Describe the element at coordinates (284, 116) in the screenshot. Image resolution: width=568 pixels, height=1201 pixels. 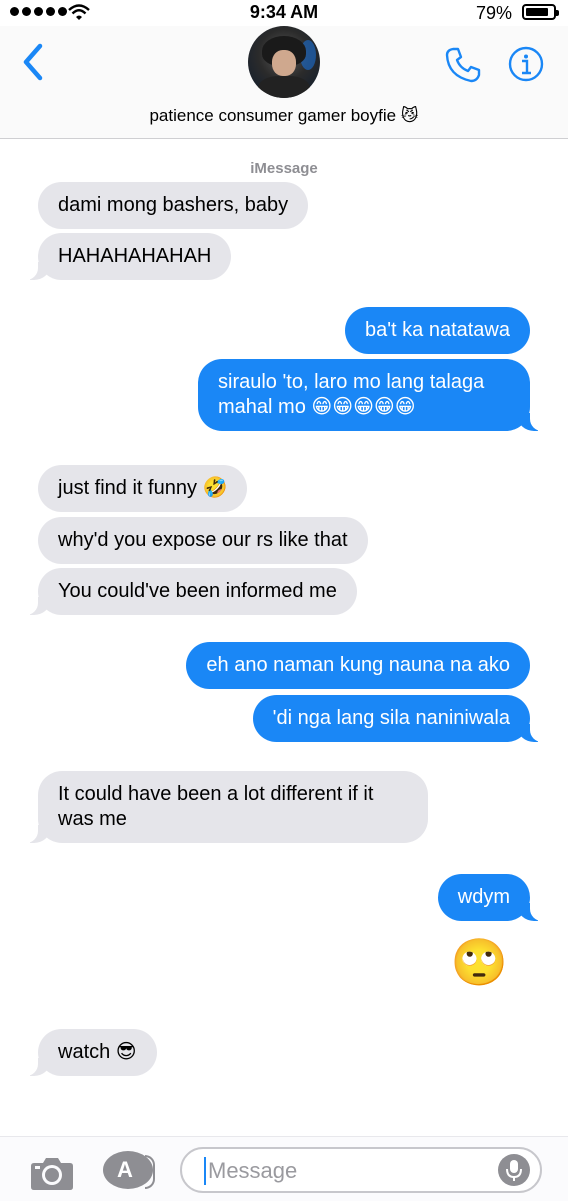
I see `contact-name: patience consumer gamer boyfie 😼` at that location.